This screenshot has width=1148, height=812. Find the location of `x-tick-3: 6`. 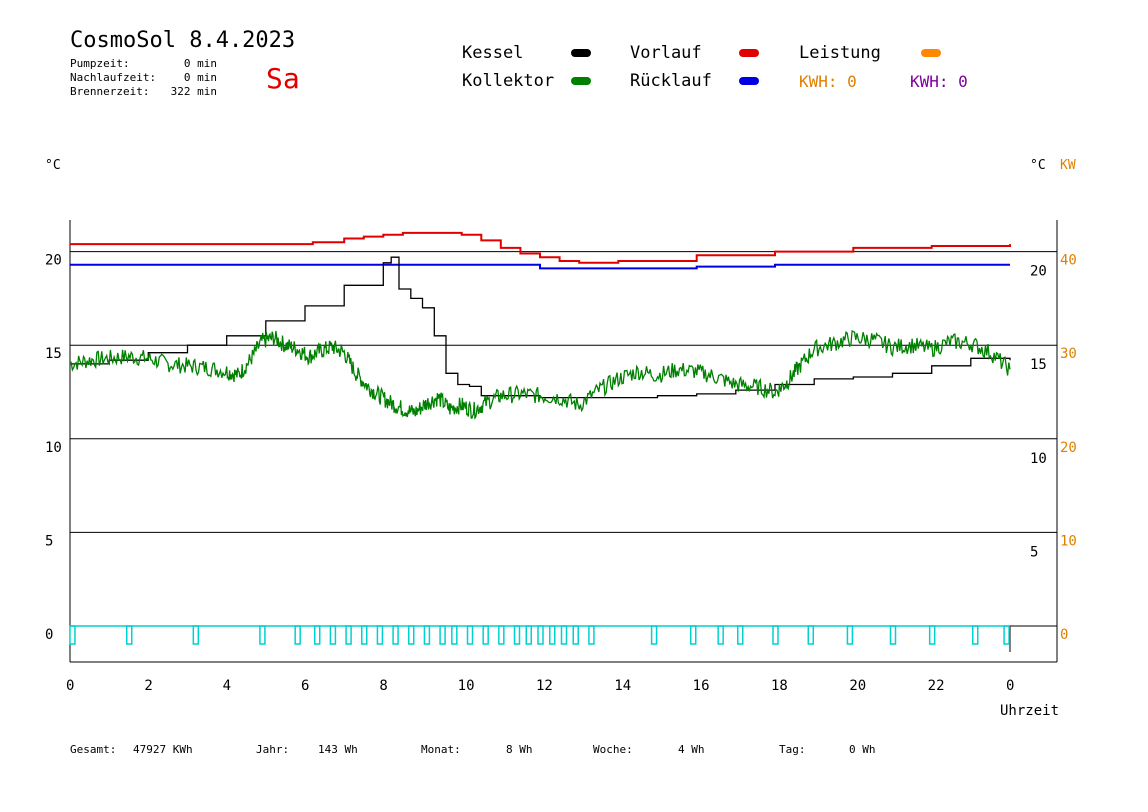

x-tick-3: 6 is located at coordinates (305, 686).